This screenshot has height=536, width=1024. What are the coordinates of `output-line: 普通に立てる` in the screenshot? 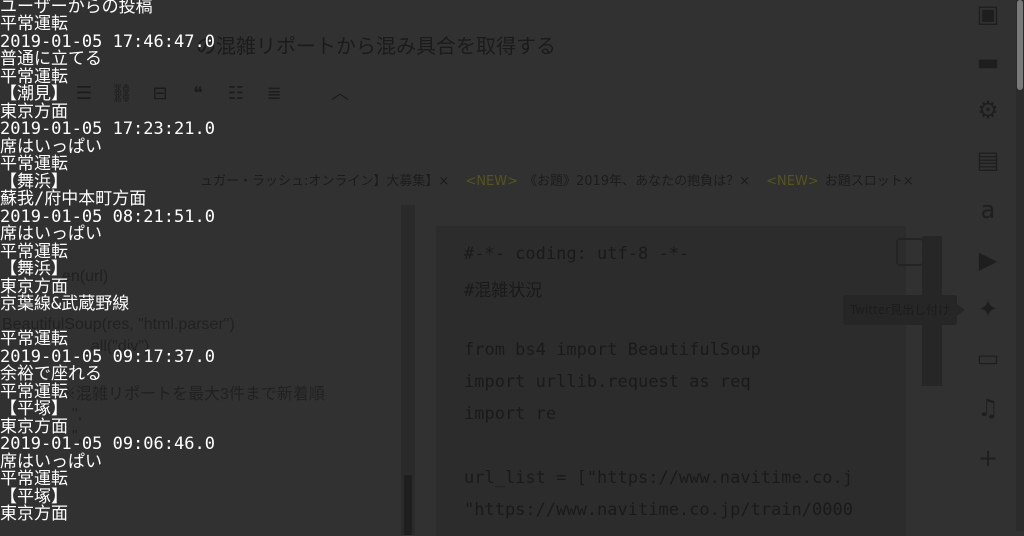 It's located at (51, 59).